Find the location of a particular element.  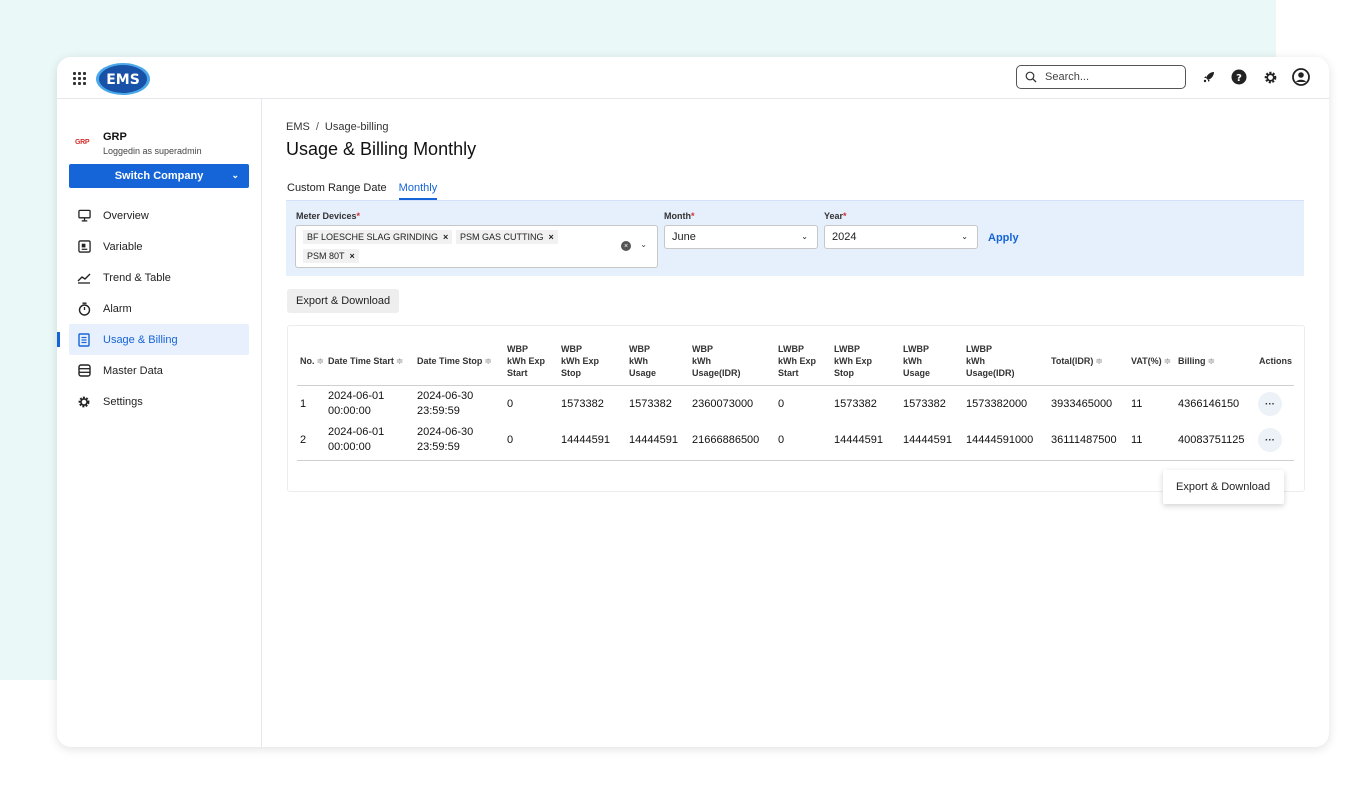

column-header: LWBP kWh Usage is located at coordinates (916, 361).